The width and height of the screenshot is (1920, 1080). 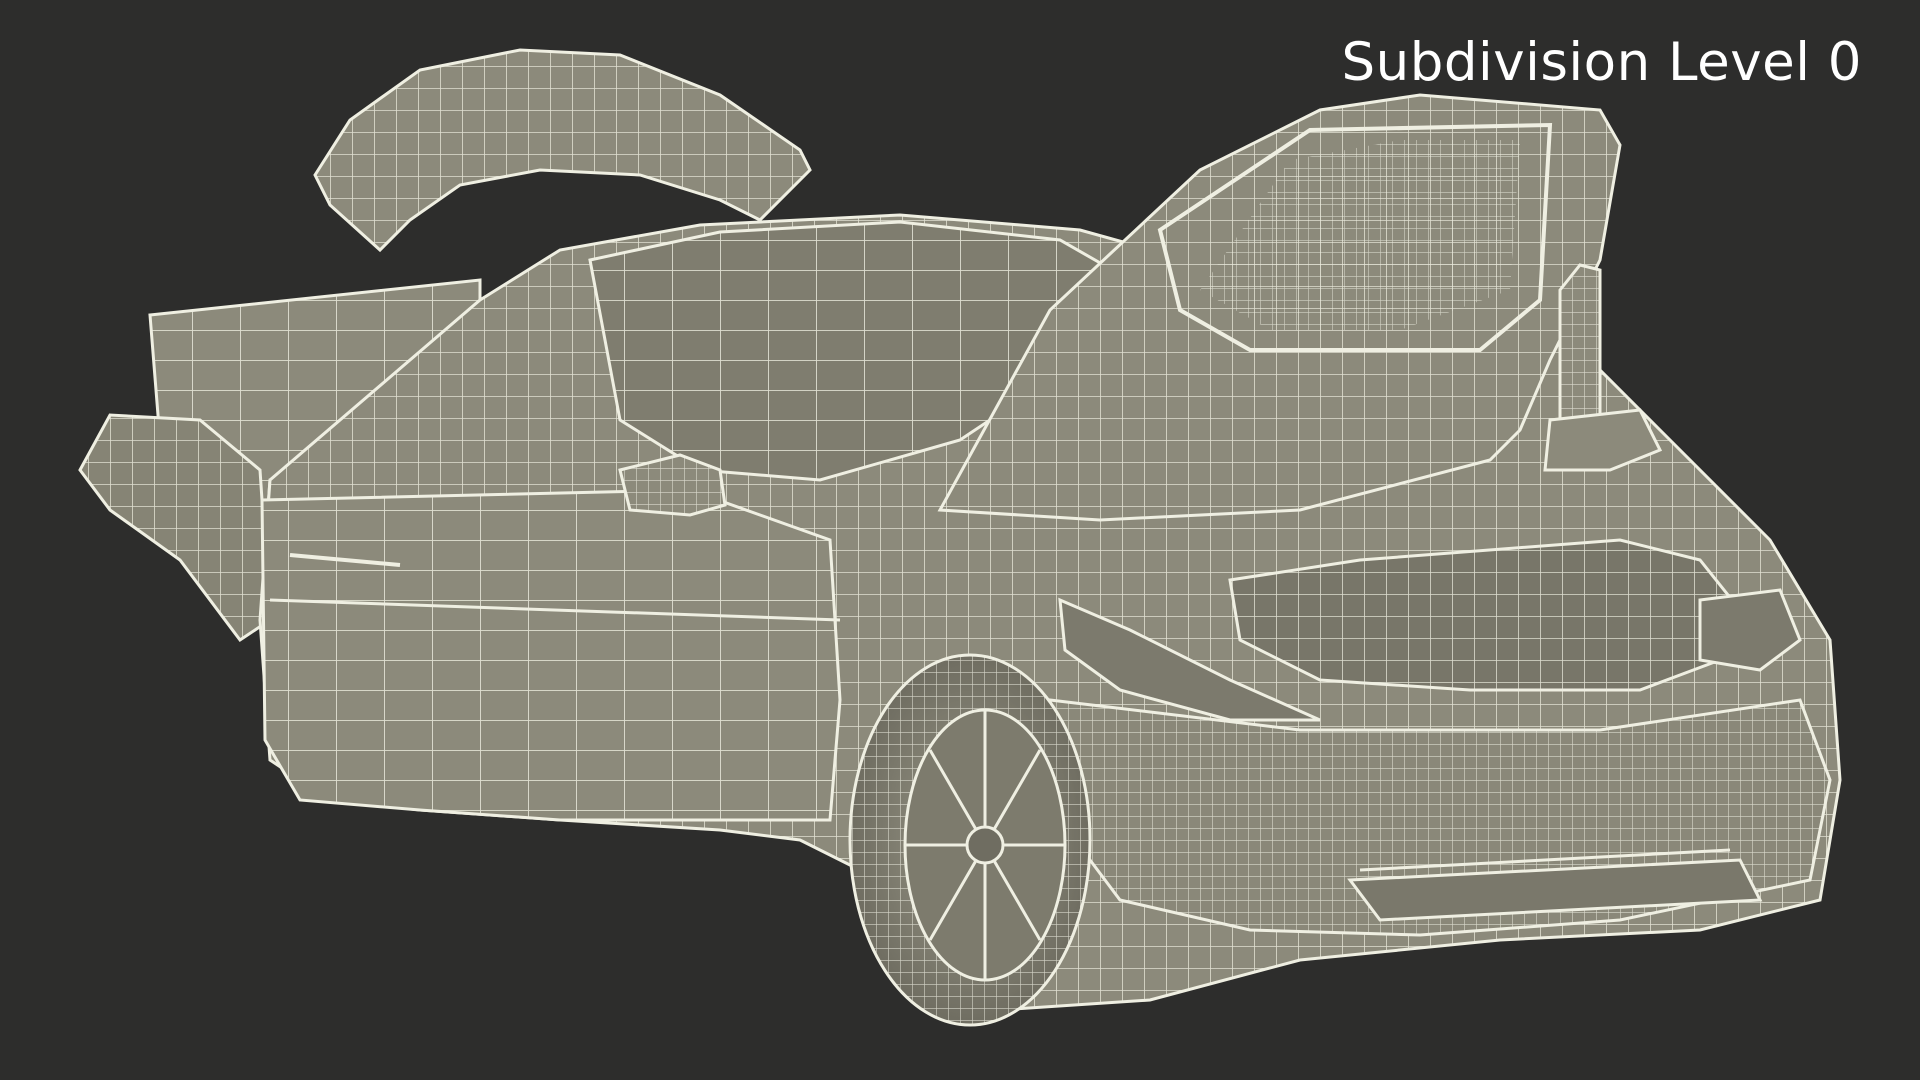 I want to click on trunk-lid, so click(x=562, y=150).